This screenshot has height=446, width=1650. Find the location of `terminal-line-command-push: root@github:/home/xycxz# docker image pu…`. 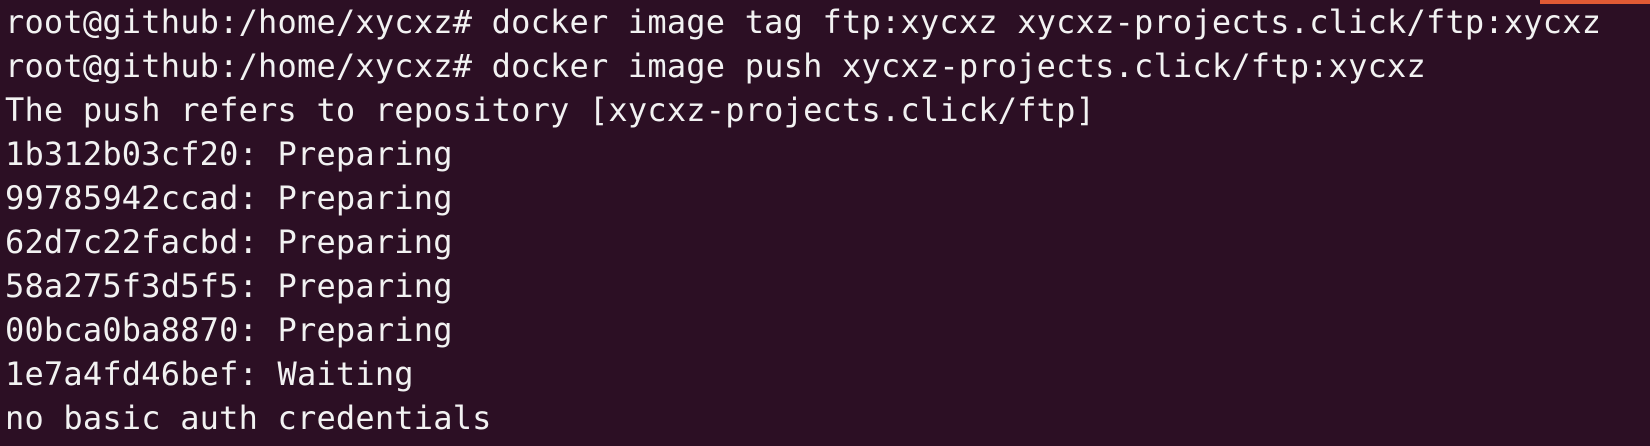

terminal-line-command-push: root@github:/home/xycxz# docker image pu… is located at coordinates (715, 66).